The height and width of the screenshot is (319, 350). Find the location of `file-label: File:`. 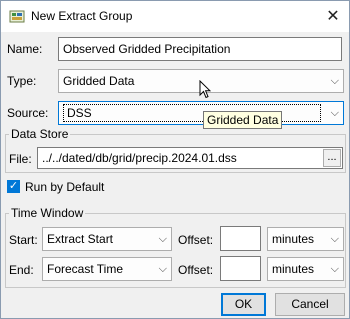

file-label: File: is located at coordinates (20, 159).